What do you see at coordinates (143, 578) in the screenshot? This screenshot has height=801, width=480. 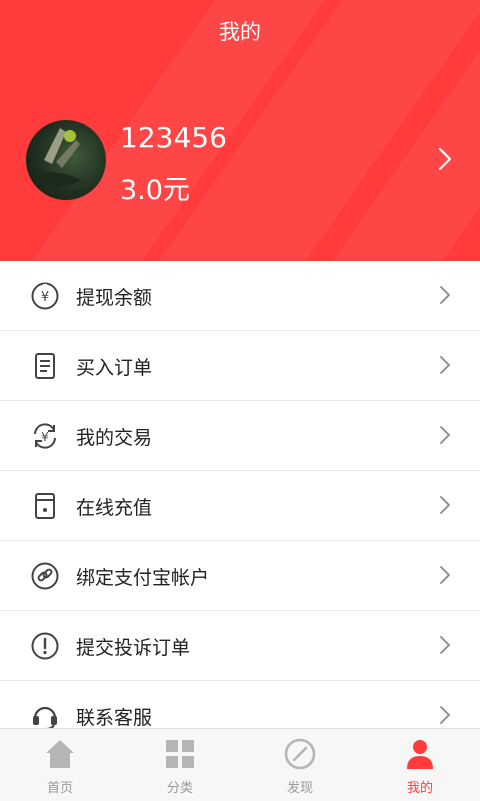 I see `menu-item-label: 绑定支付宝帐户` at bounding box center [143, 578].